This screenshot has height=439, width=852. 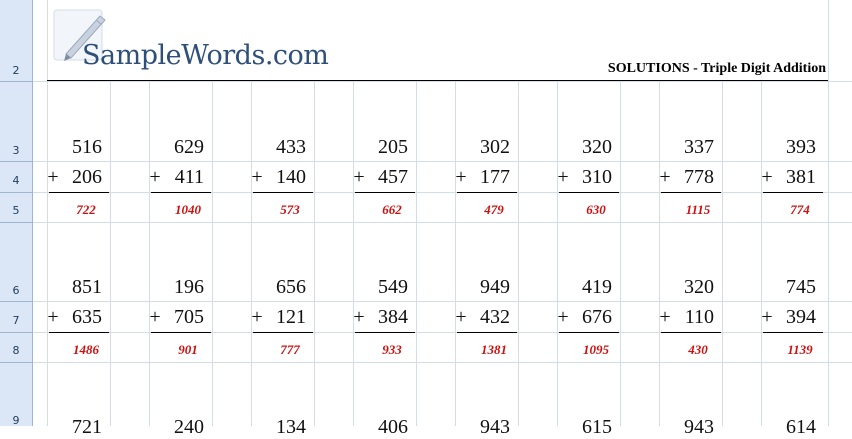 What do you see at coordinates (393, 147) in the screenshot?
I see `addend-top: 205` at bounding box center [393, 147].